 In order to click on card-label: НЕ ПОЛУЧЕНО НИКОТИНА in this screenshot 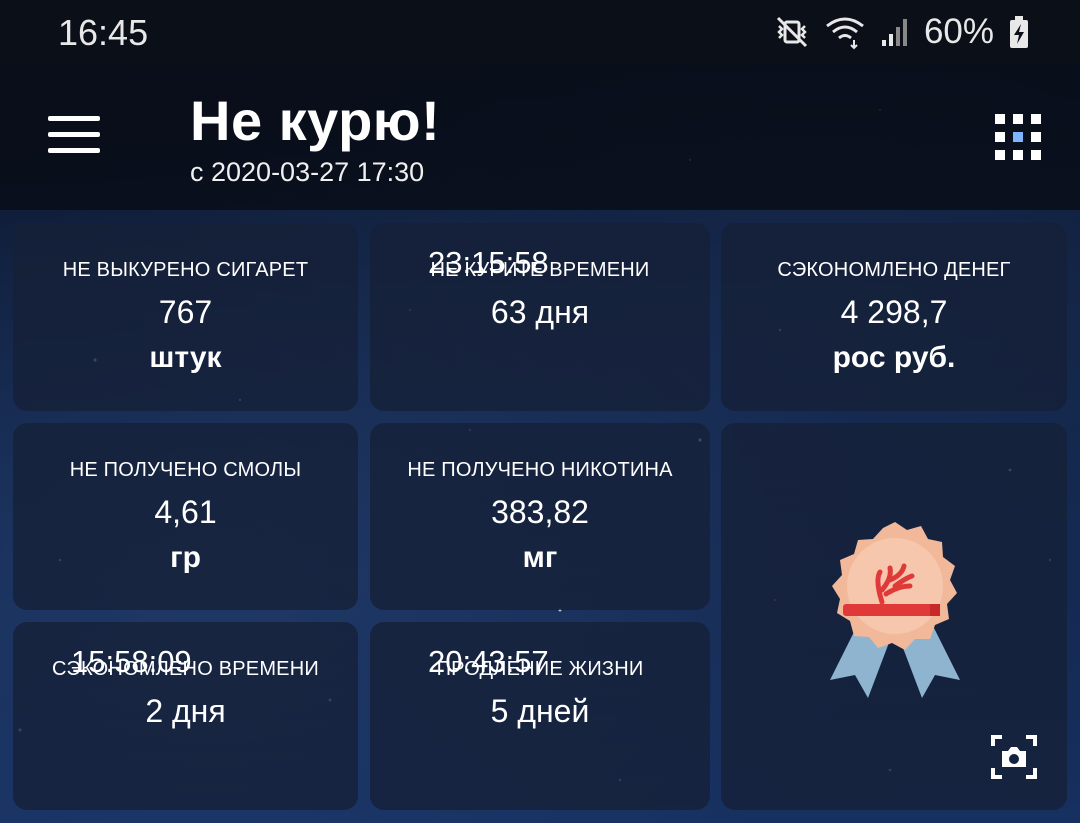, I will do `click(540, 470)`.